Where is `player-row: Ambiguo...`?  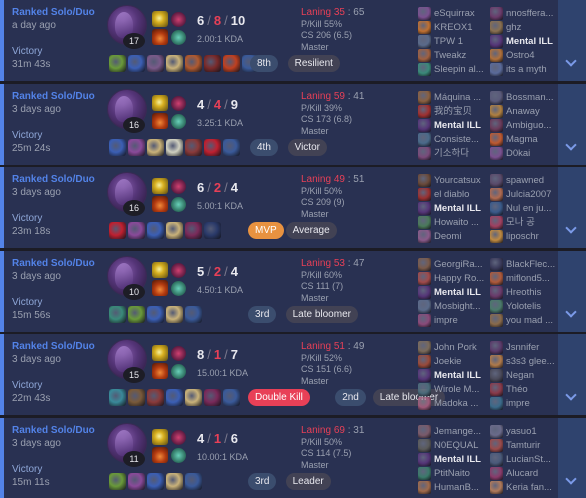
player-row: Ambiguo... is located at coordinates (525, 126).